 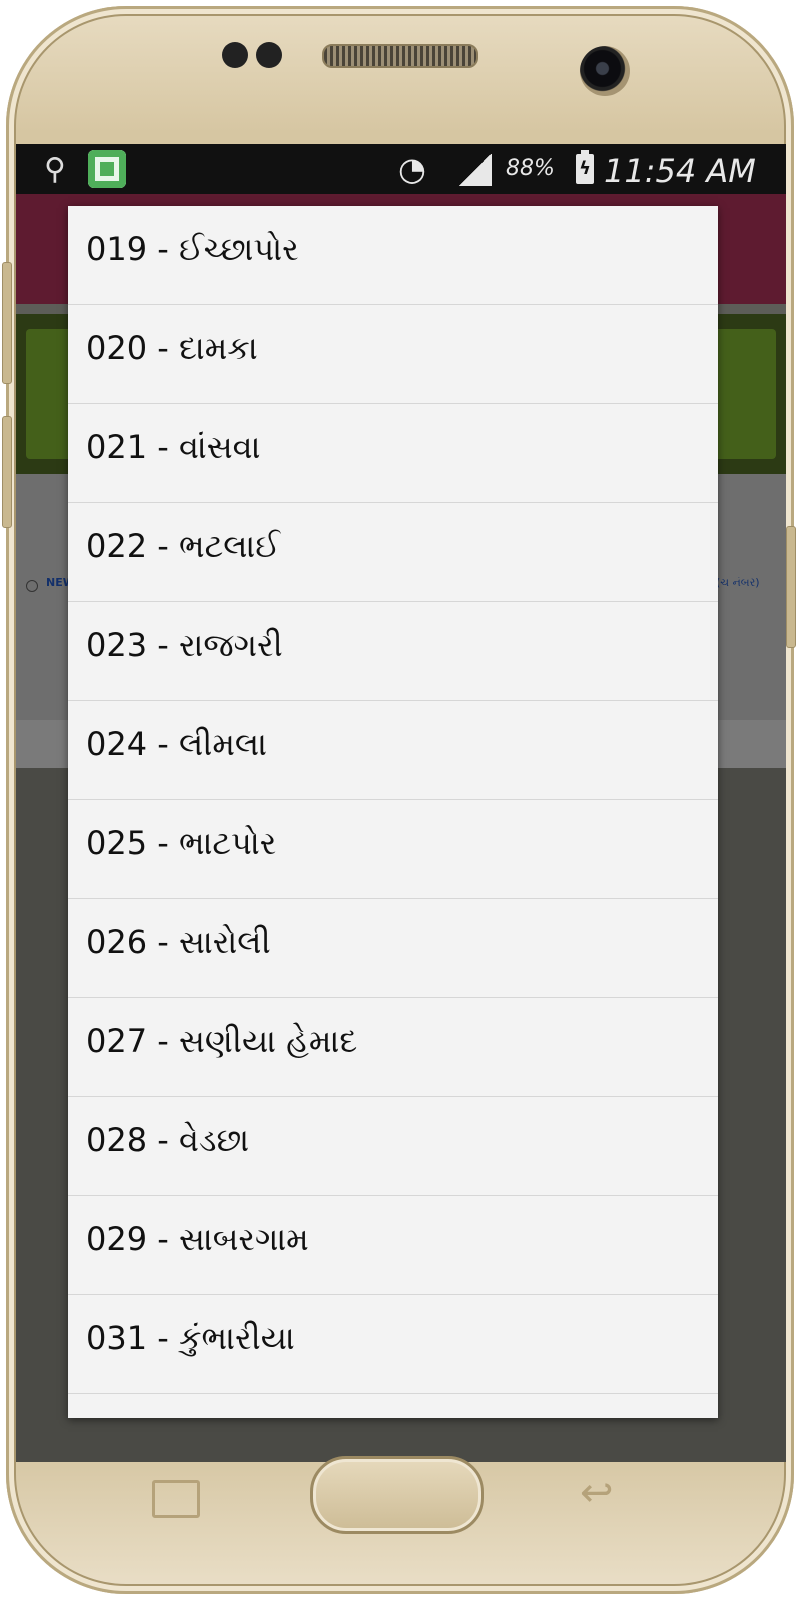 I want to click on list-item: 021 - વાંસવા, so click(x=393, y=453).